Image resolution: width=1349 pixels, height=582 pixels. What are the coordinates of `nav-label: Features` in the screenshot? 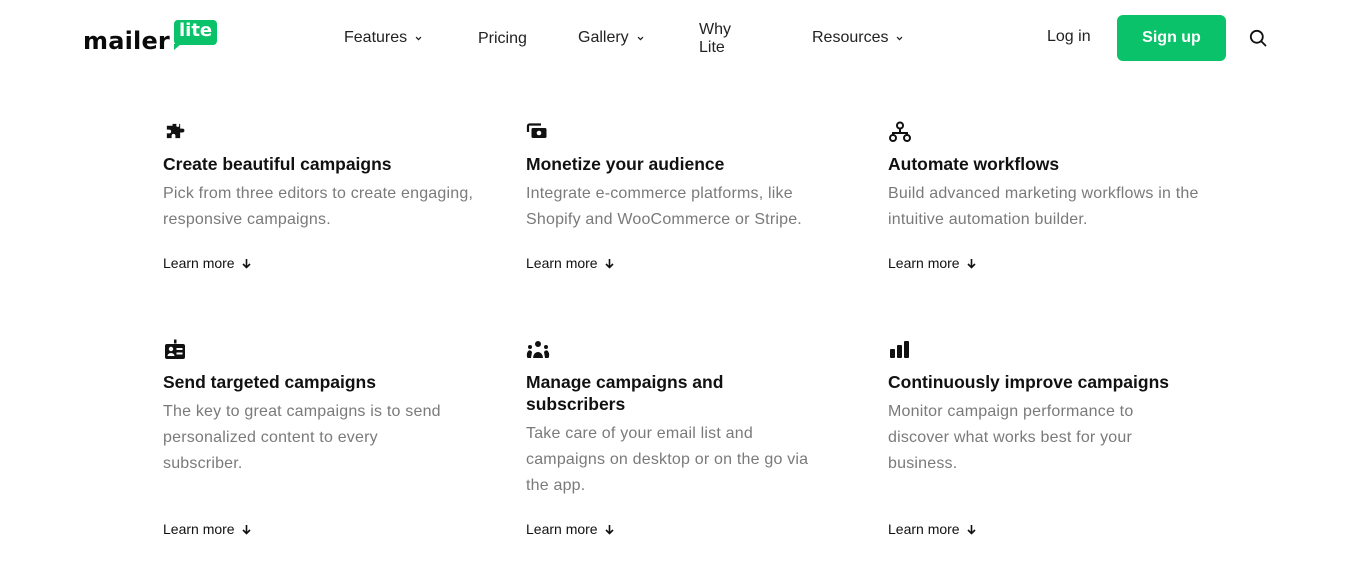 It's located at (376, 37).